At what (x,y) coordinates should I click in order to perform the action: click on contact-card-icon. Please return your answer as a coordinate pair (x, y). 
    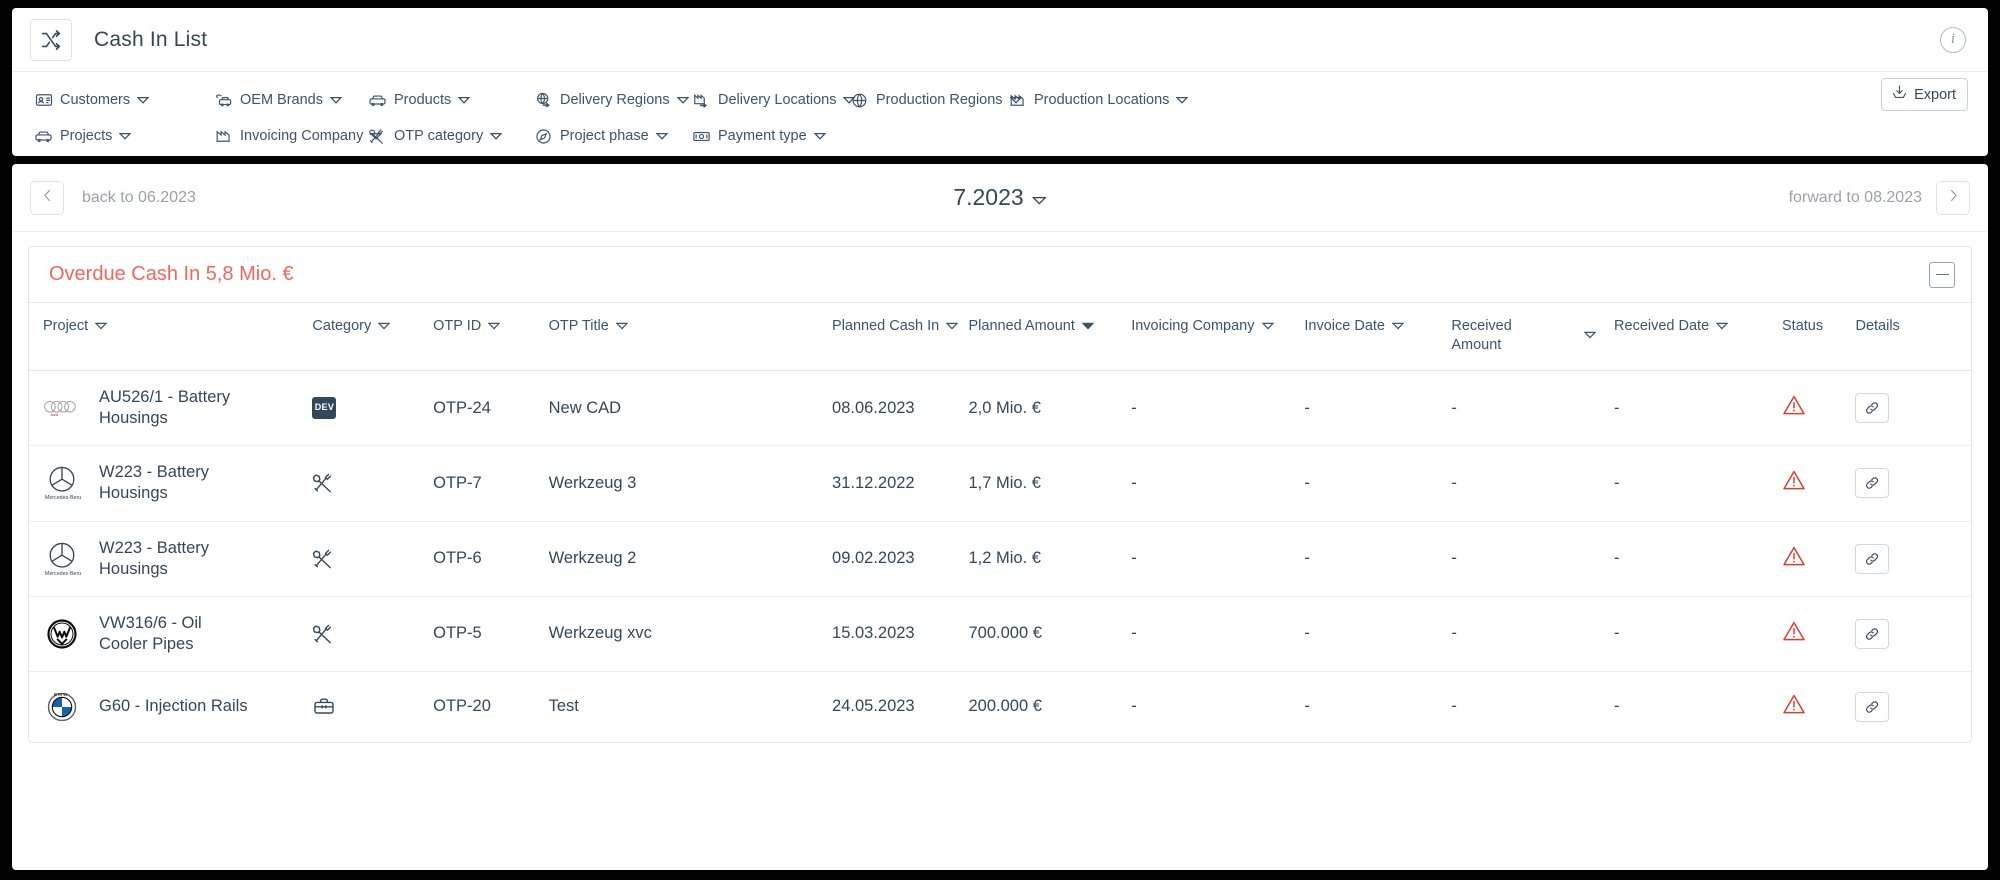
    Looking at the image, I should click on (43, 100).